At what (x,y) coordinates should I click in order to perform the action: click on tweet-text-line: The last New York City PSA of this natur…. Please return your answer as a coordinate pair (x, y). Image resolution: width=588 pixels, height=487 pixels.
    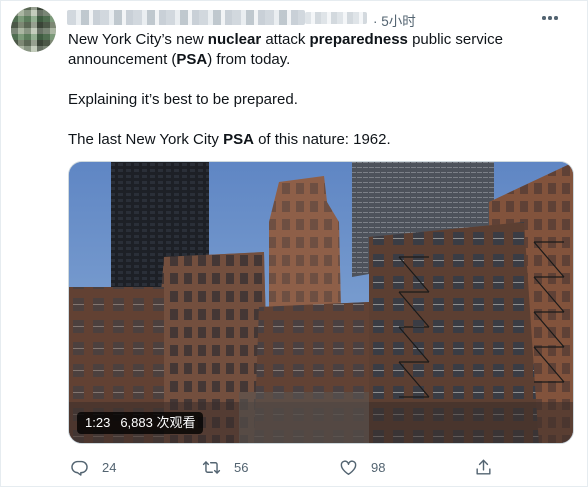
    Looking at the image, I should click on (229, 139).